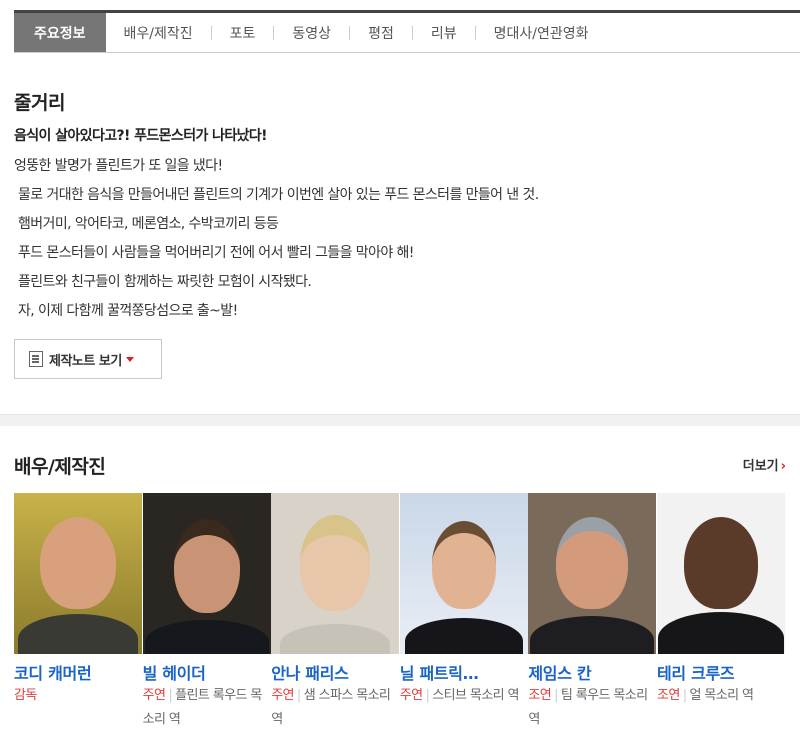  I want to click on tab-bar: 주요정보 배우/제작진 포토 동영상 평점 리뷰 명대사/연관영화, so click(407, 31).